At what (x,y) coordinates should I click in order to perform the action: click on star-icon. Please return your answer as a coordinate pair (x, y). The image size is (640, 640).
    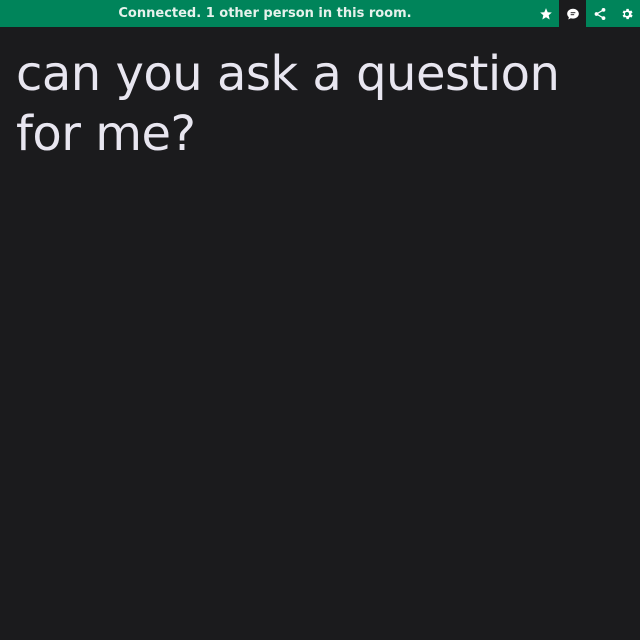
    Looking at the image, I should click on (546, 14).